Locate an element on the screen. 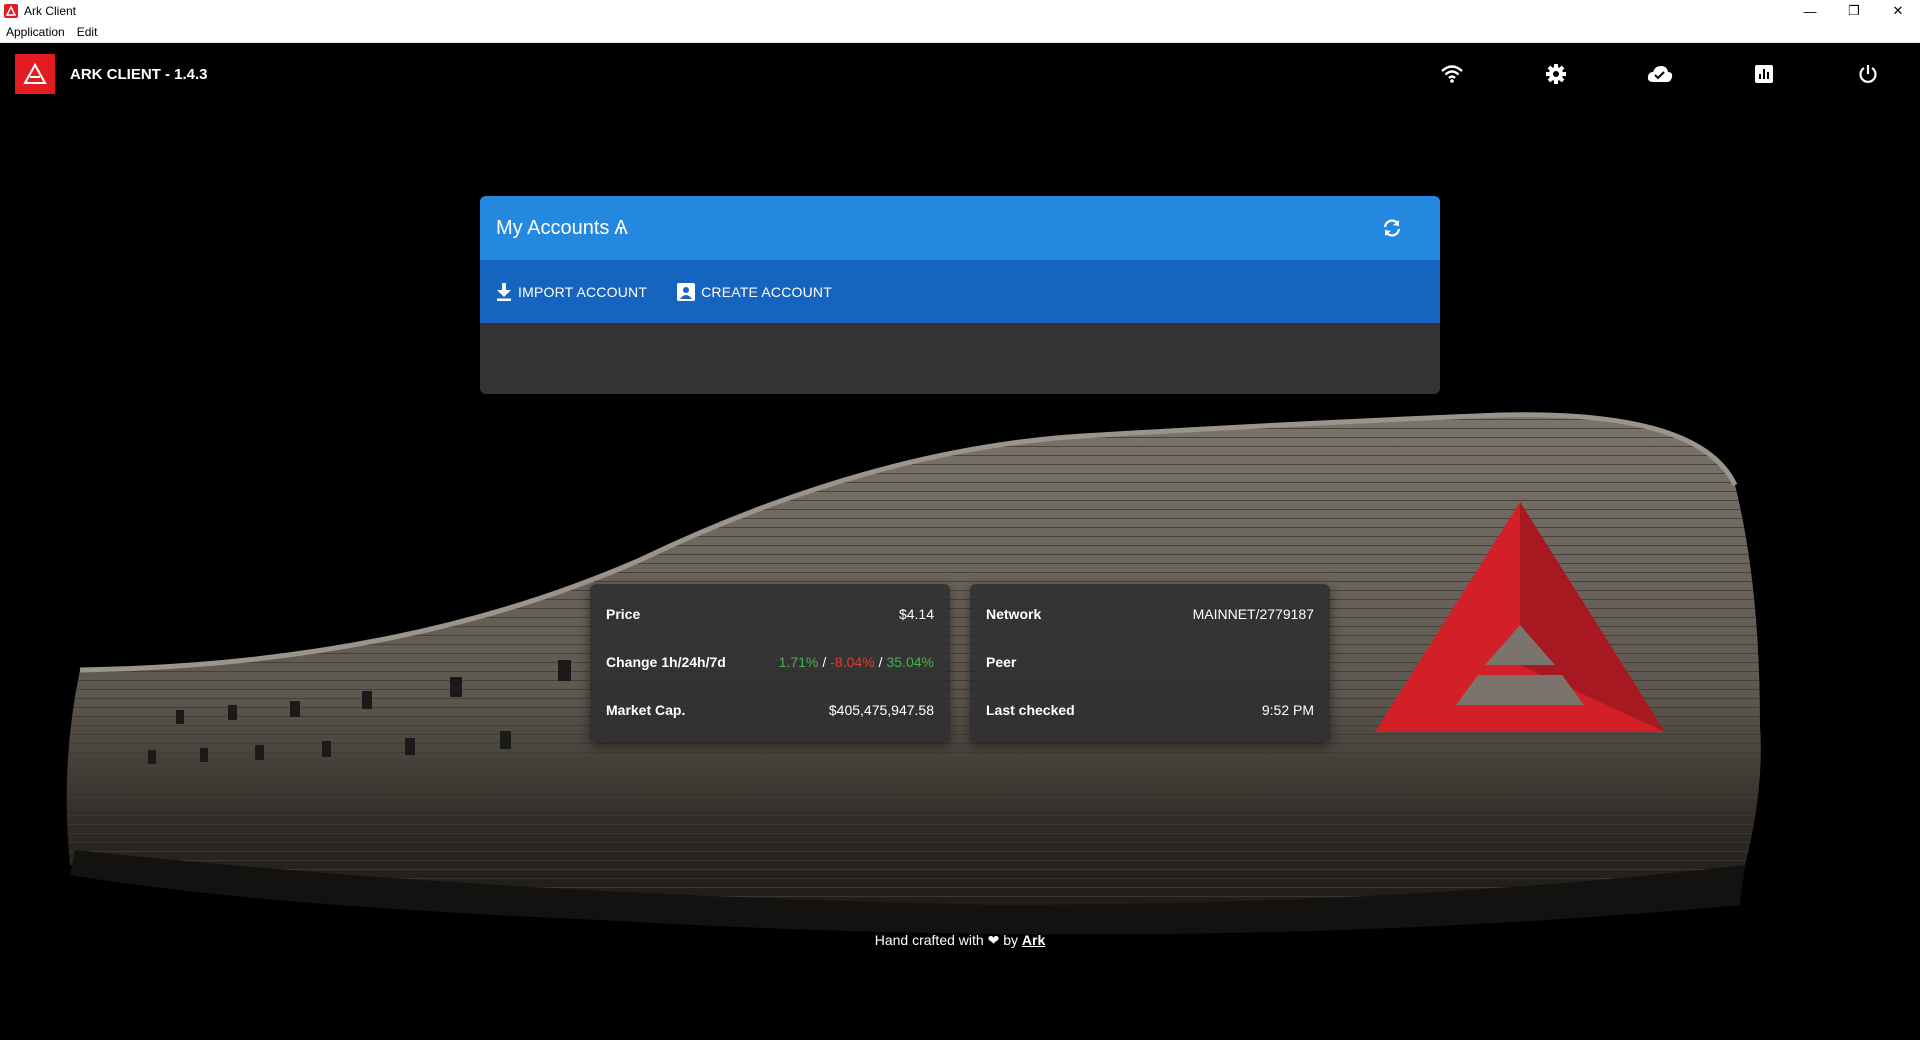 The image size is (1920, 1040). accounts-header: My Accounts Ѧ is located at coordinates (960, 228).